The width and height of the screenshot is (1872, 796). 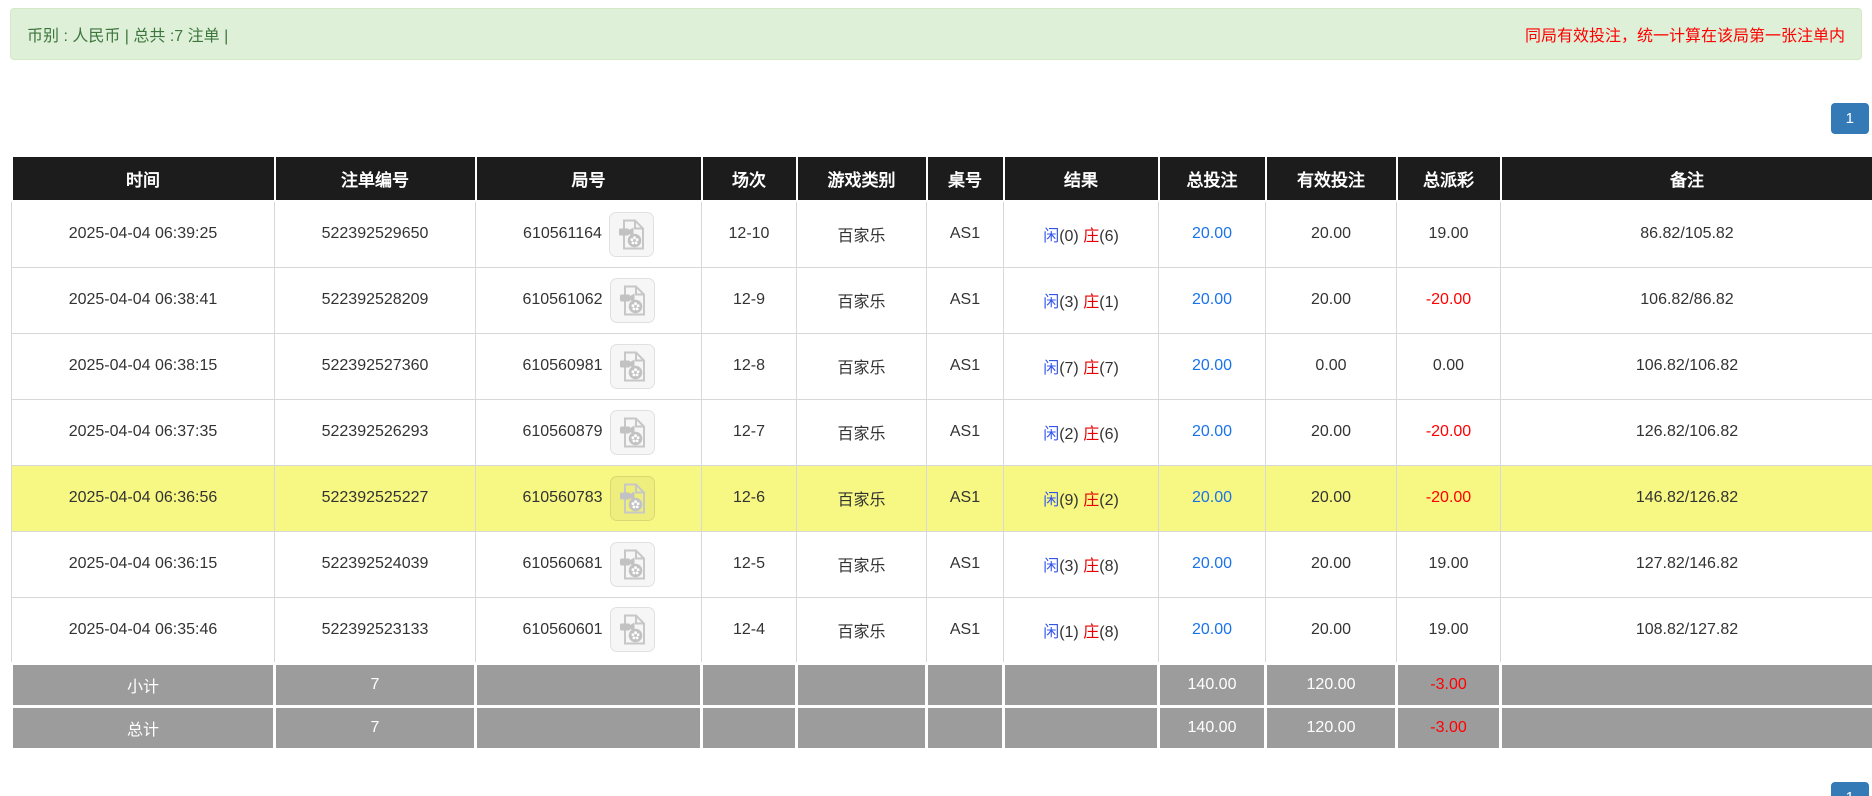 I want to click on cell-session: 12-4, so click(x=749, y=630).